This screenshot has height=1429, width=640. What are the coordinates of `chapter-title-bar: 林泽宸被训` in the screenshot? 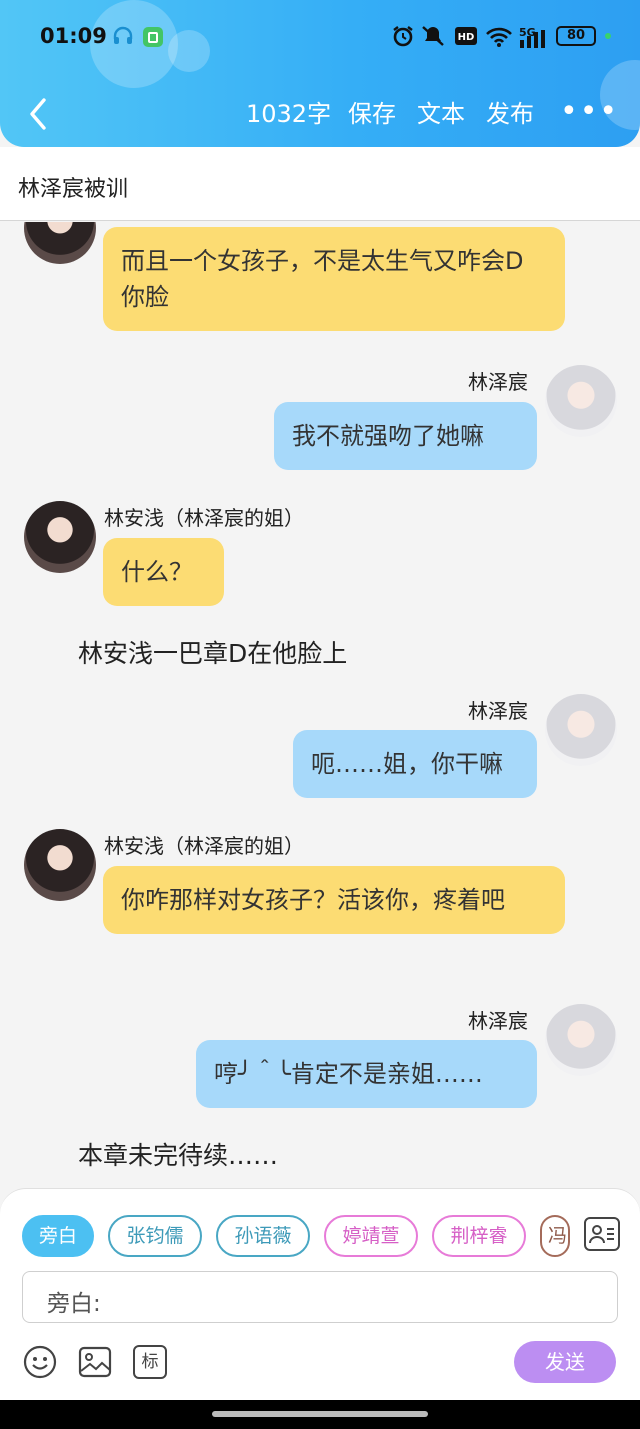 It's located at (320, 184).